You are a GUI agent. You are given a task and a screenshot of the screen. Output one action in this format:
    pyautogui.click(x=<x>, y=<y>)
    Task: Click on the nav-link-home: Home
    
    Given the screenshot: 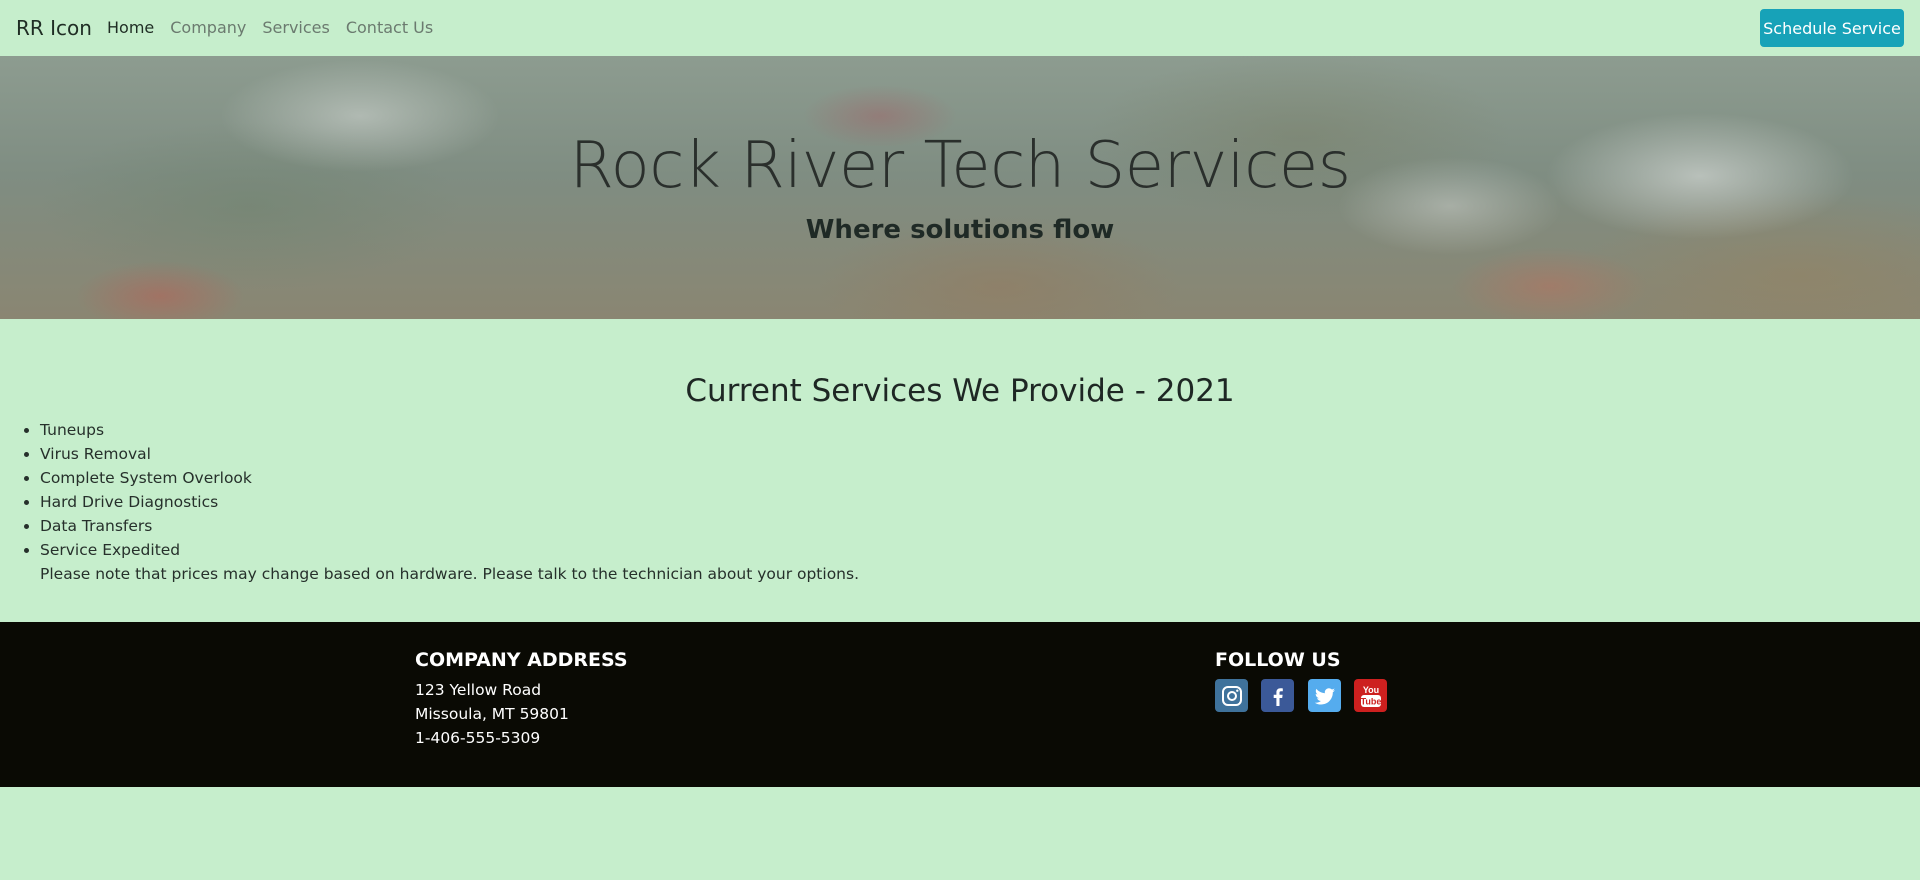 What is the action you would take?
    pyautogui.click(x=130, y=28)
    